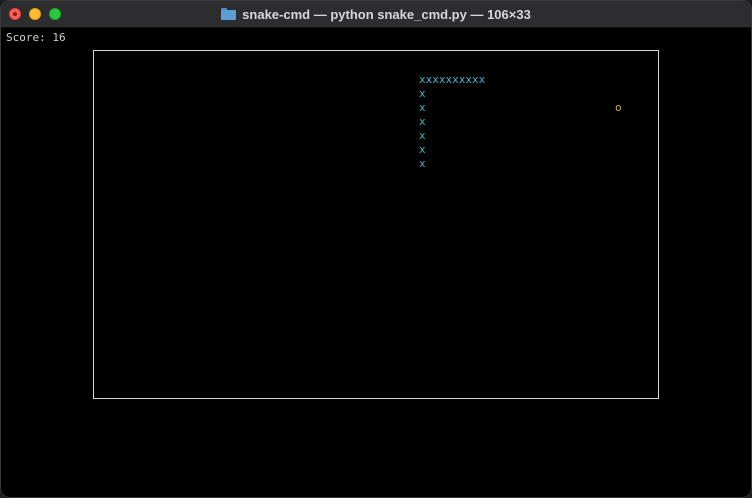  I want to click on window-title-group: snake-cmd — python snake_cmd.py — 106×33, so click(376, 14).